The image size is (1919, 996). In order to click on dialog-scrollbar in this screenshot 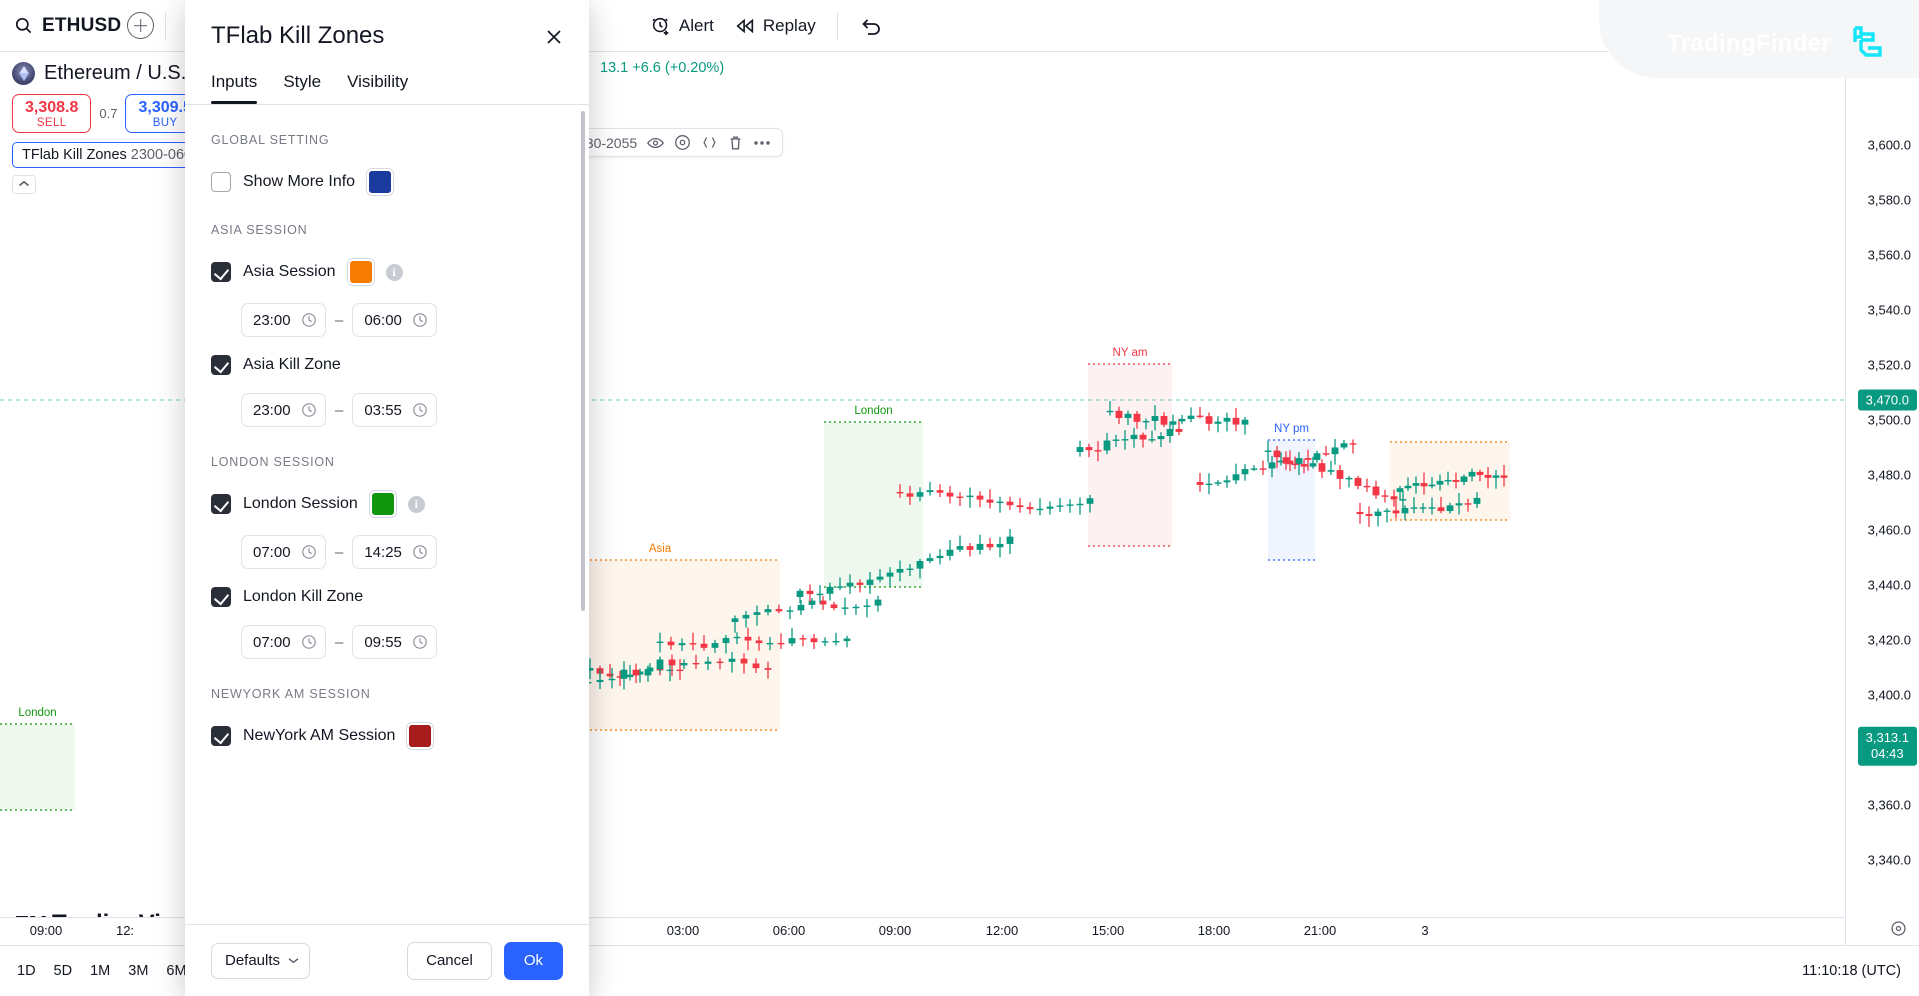, I will do `click(583, 406)`.